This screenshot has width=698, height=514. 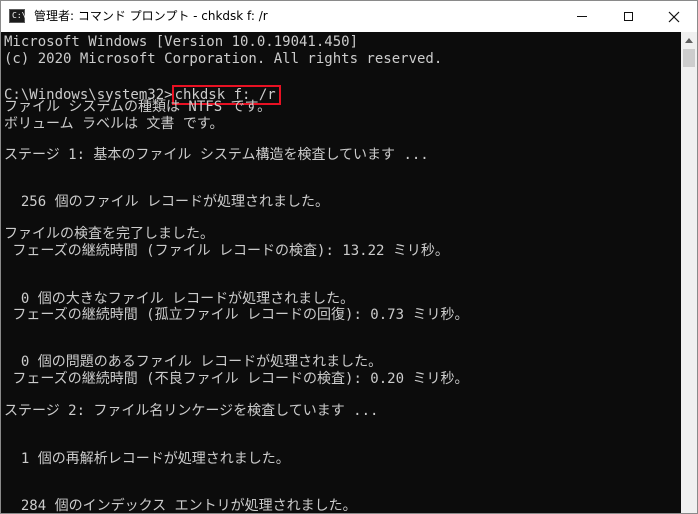 I want to click on maximize-button, so click(x=628, y=16).